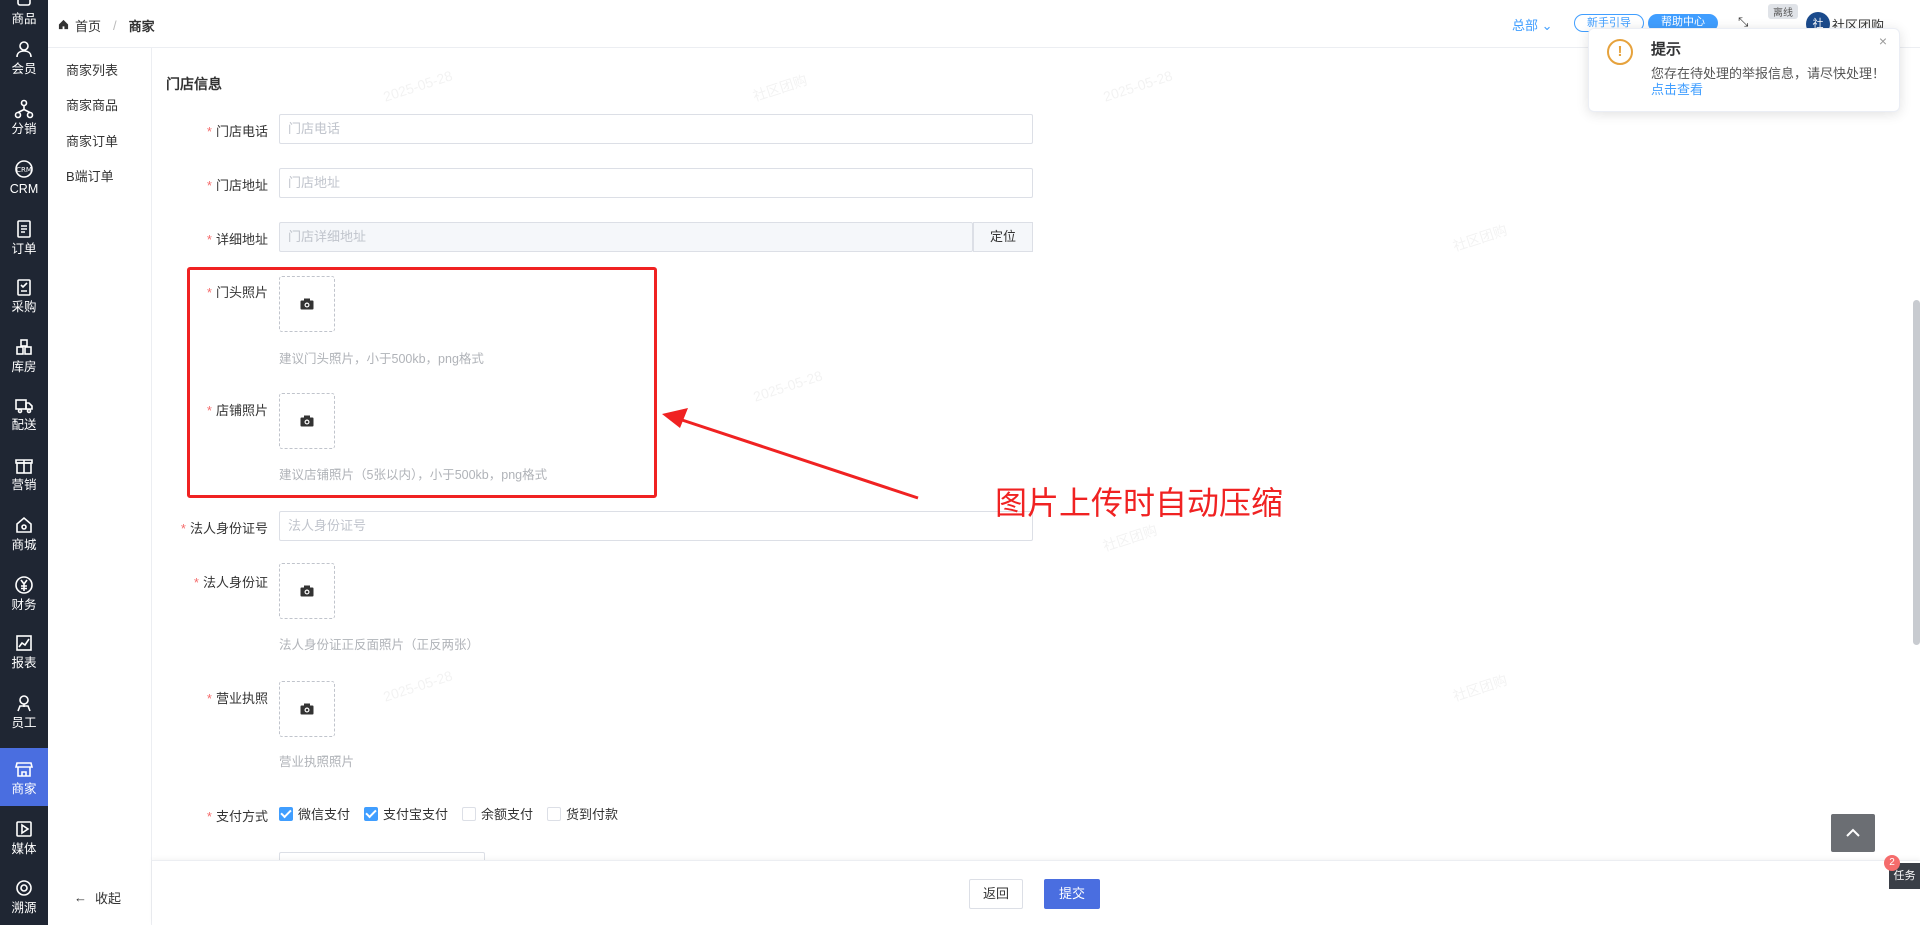  What do you see at coordinates (24, 643) in the screenshot?
I see `chart-icon` at bounding box center [24, 643].